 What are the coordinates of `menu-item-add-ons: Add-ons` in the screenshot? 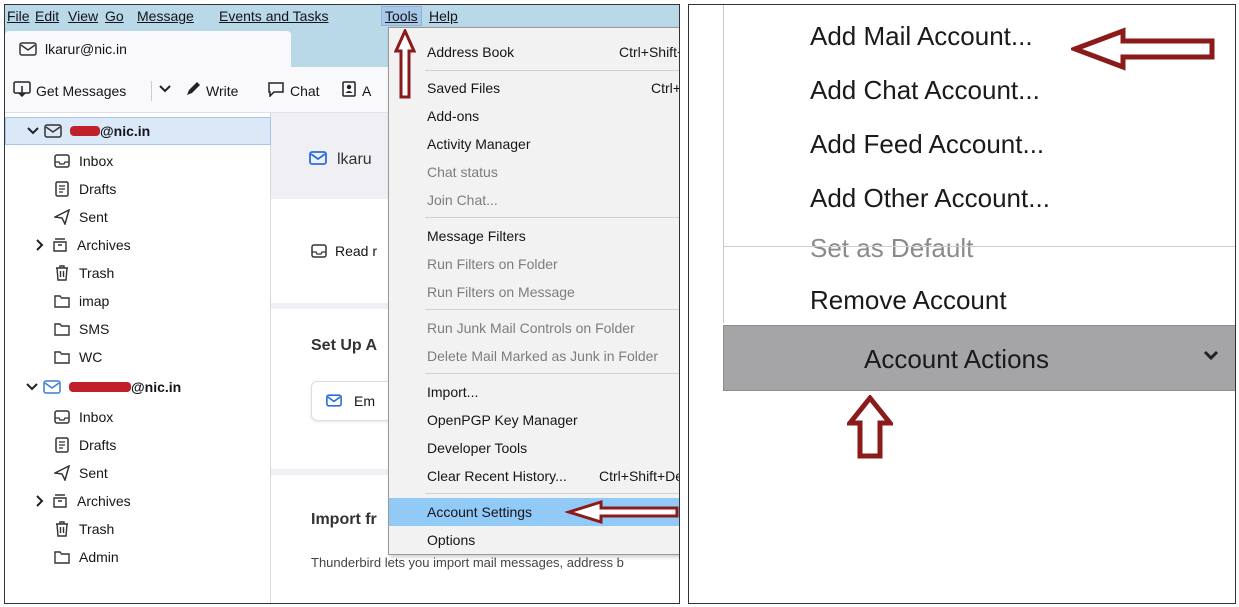 It's located at (534, 116).